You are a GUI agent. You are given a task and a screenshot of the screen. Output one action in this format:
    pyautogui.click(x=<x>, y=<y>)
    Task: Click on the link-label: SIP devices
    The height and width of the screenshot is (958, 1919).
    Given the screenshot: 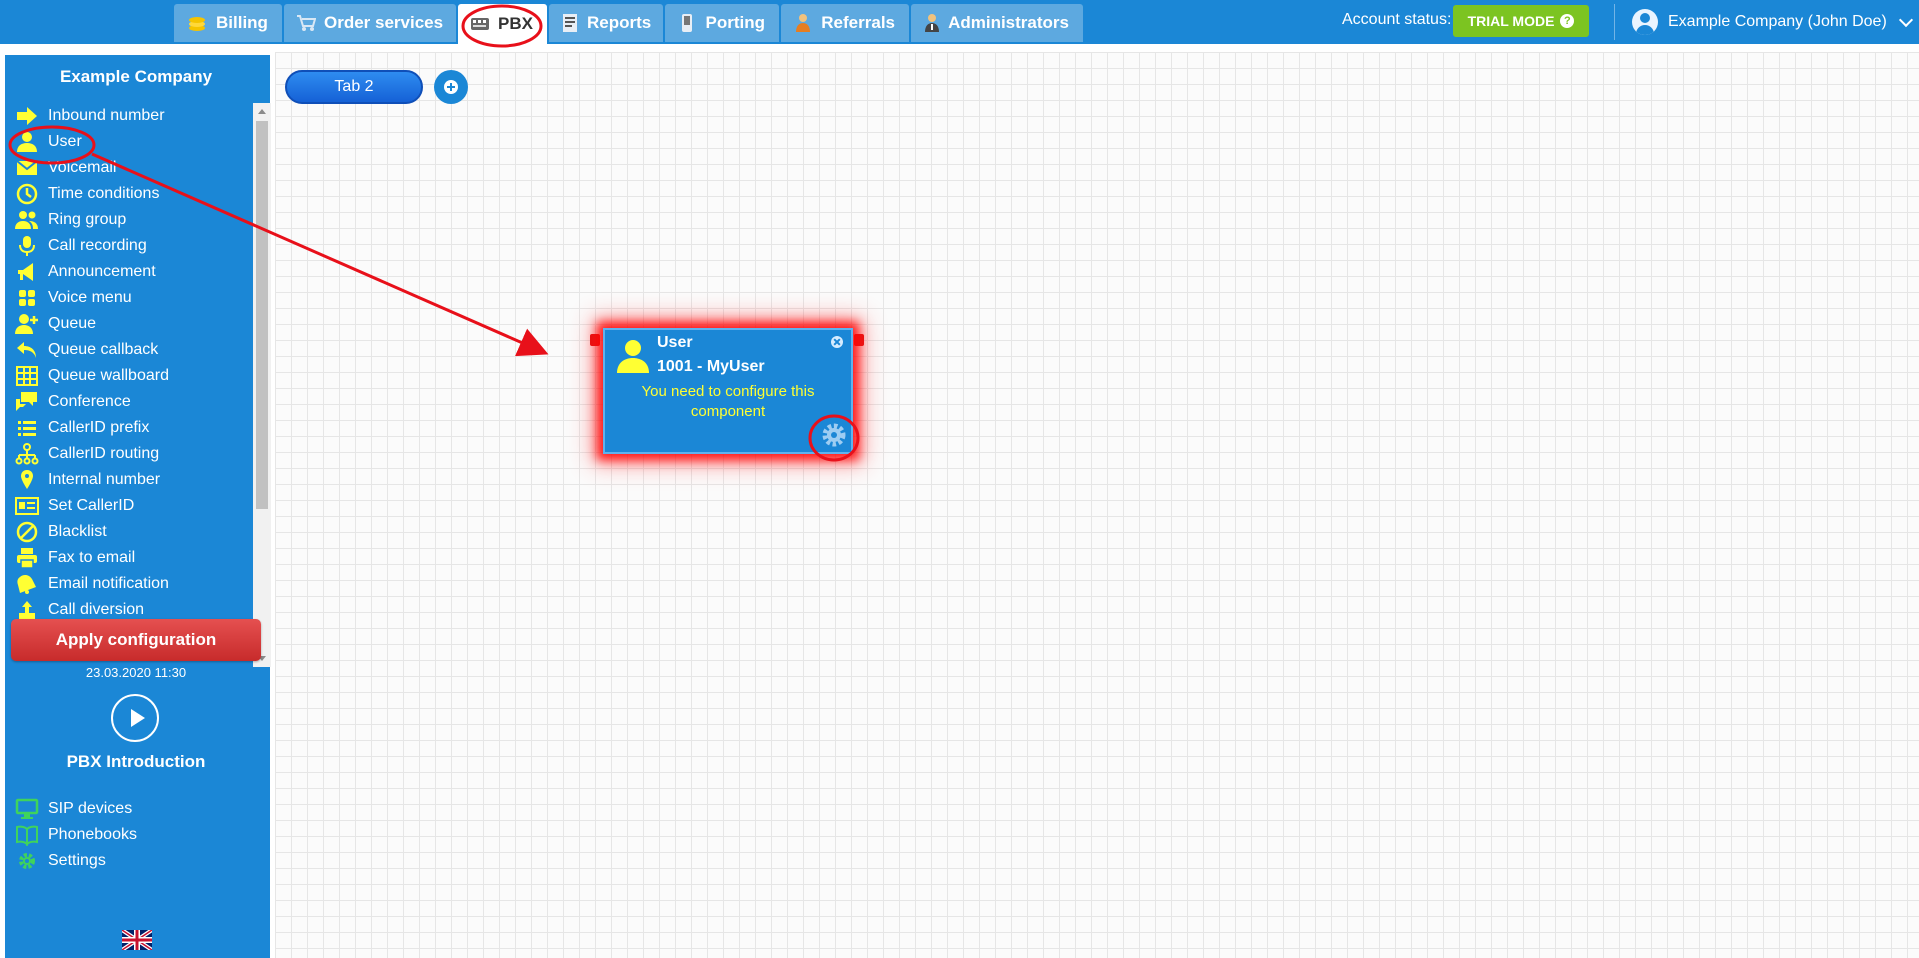 What is the action you would take?
    pyautogui.click(x=90, y=808)
    